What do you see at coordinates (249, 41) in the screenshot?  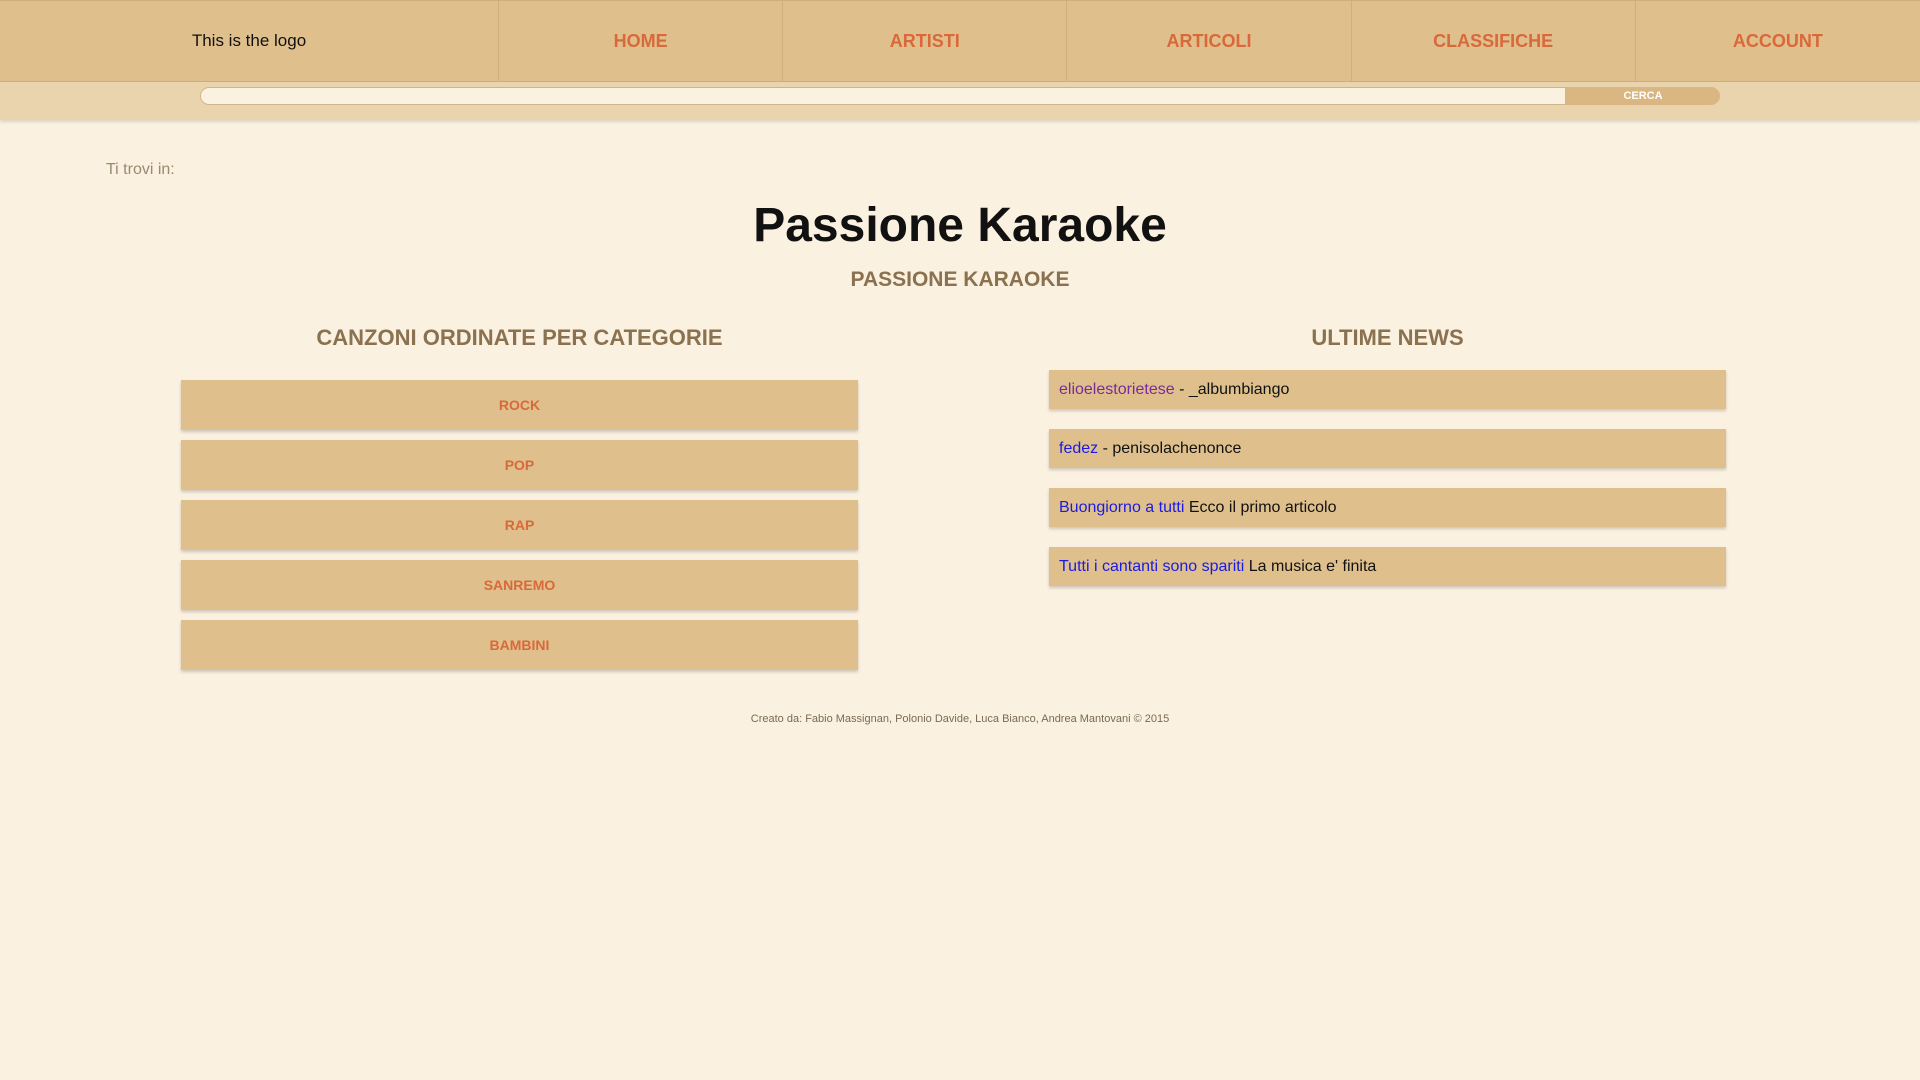 I see `logo: This is the logo` at bounding box center [249, 41].